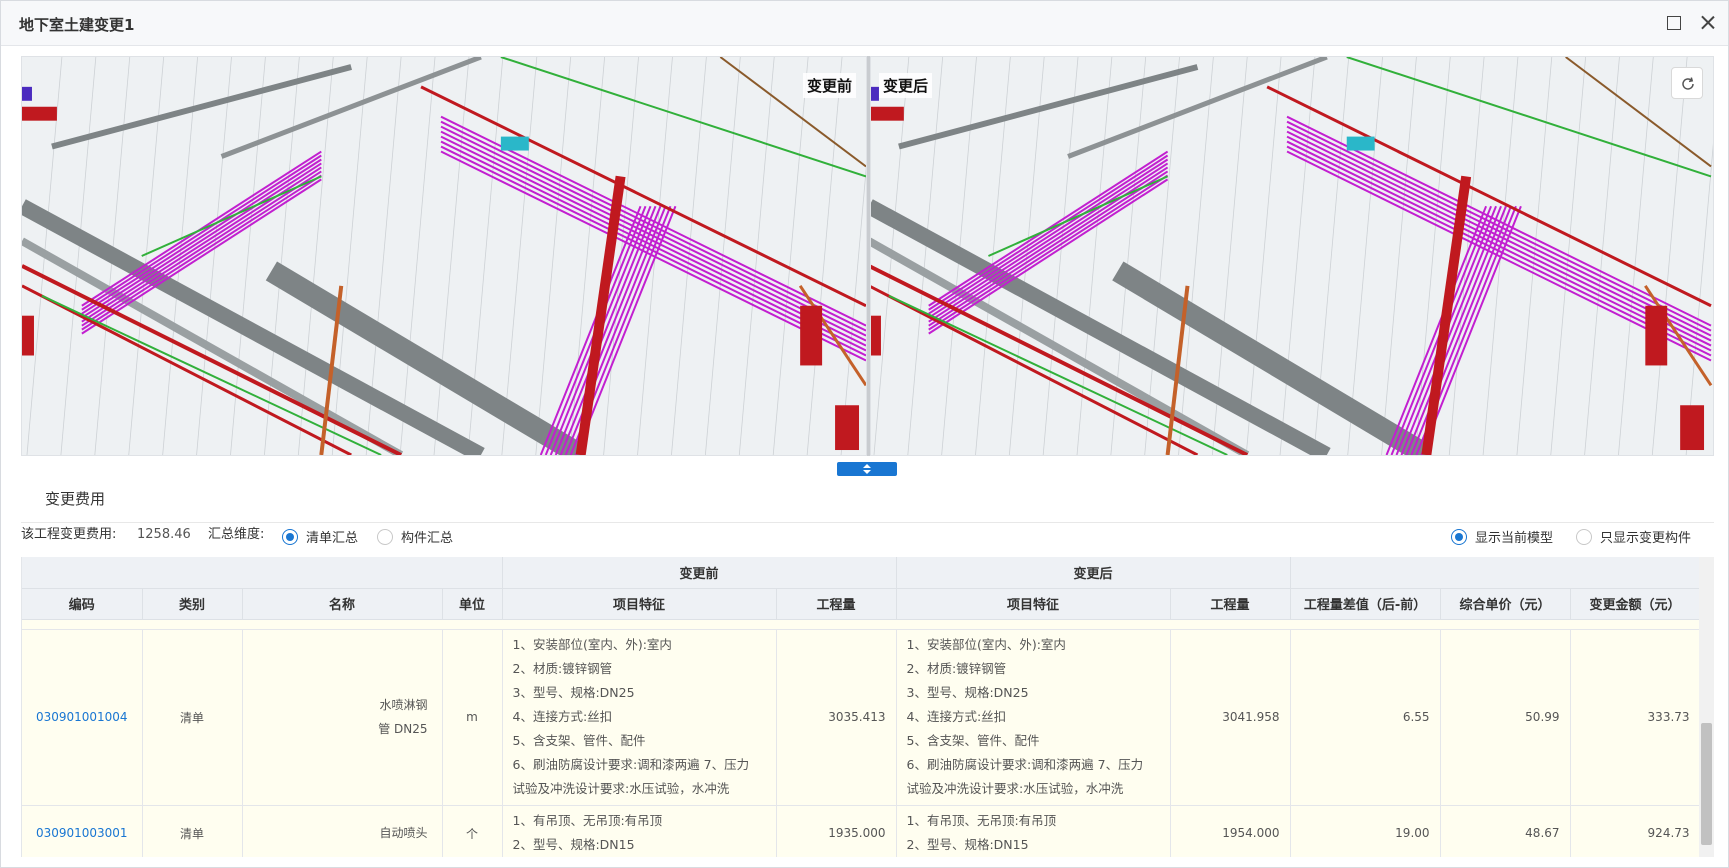  Describe the element at coordinates (864, 23) in the screenshot. I see `title-bar: 地下室土建变更1` at that location.